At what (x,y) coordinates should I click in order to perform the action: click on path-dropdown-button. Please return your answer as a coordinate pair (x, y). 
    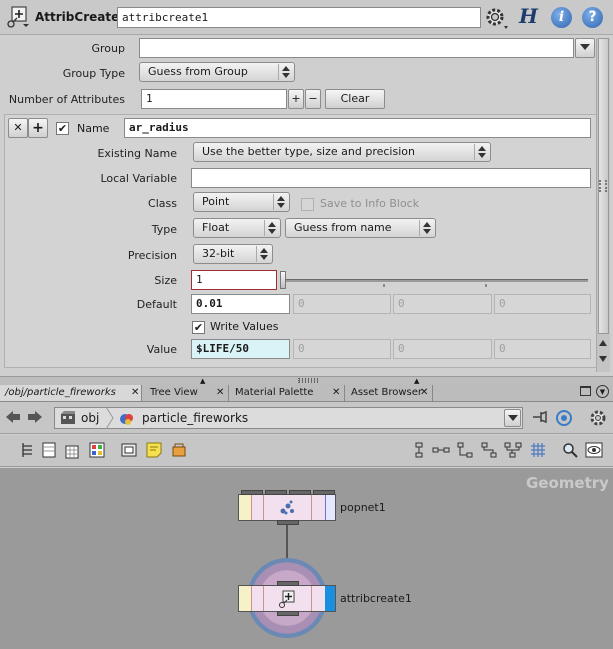
    Looking at the image, I should click on (512, 418).